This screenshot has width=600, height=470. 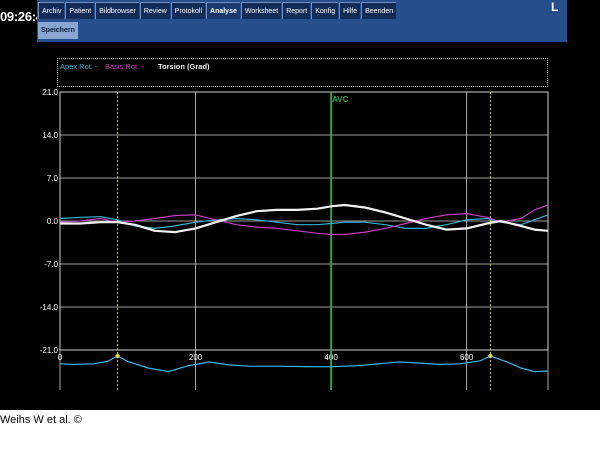 I want to click on x-tick-label: 200, so click(x=196, y=357).